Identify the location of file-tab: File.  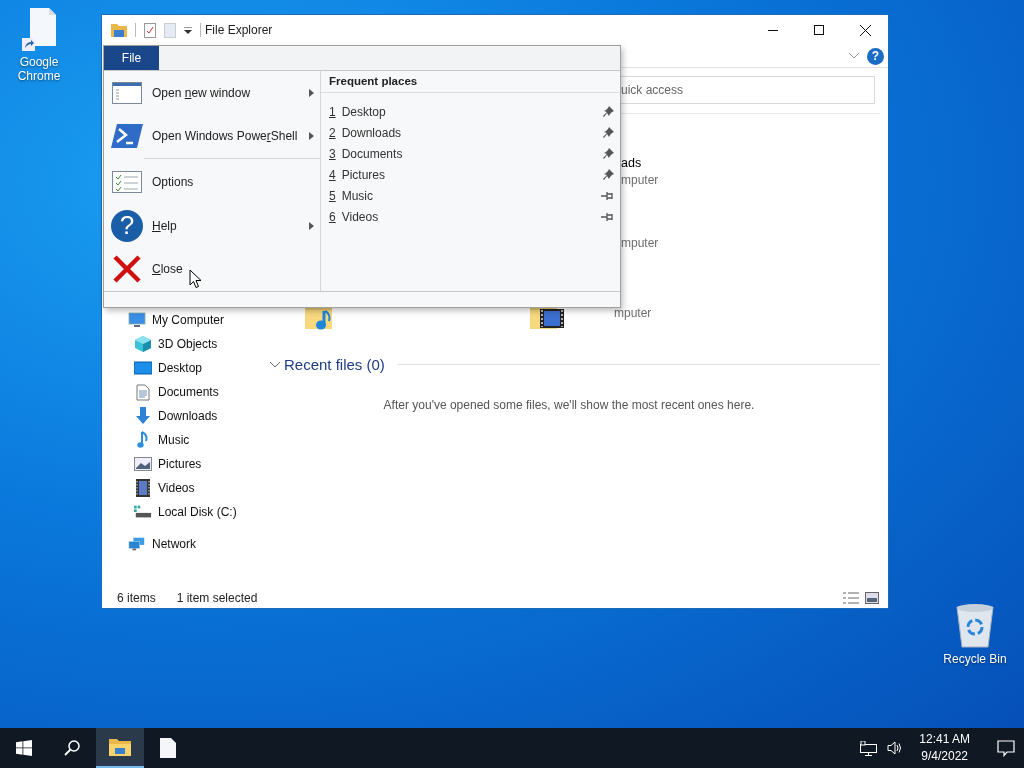
(131, 58).